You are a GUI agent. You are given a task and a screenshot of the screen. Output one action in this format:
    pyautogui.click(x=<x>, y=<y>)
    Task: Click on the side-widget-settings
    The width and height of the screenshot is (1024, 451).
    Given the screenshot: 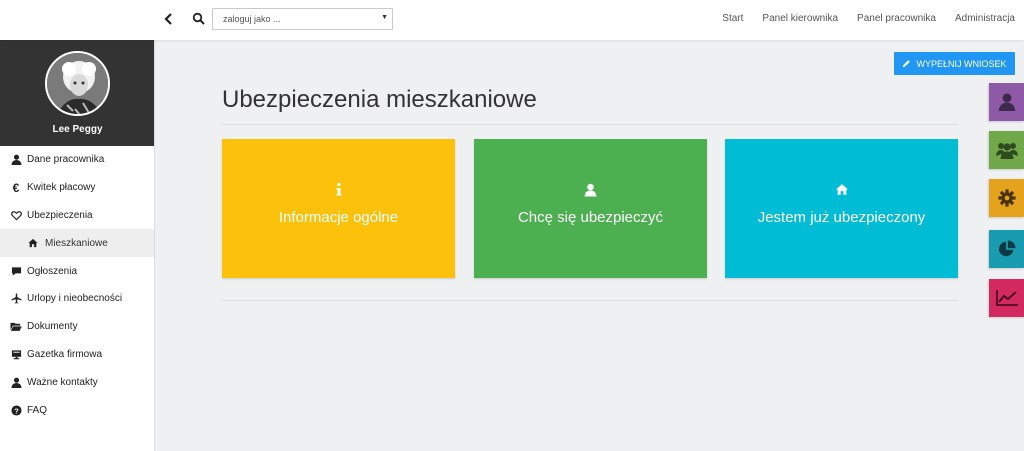 What is the action you would take?
    pyautogui.click(x=1006, y=198)
    